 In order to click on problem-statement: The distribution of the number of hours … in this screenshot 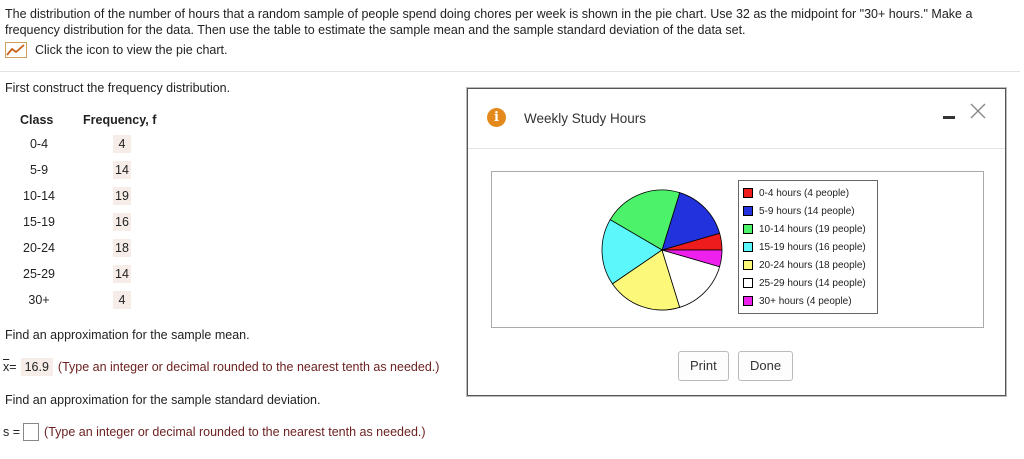, I will do `click(489, 22)`.